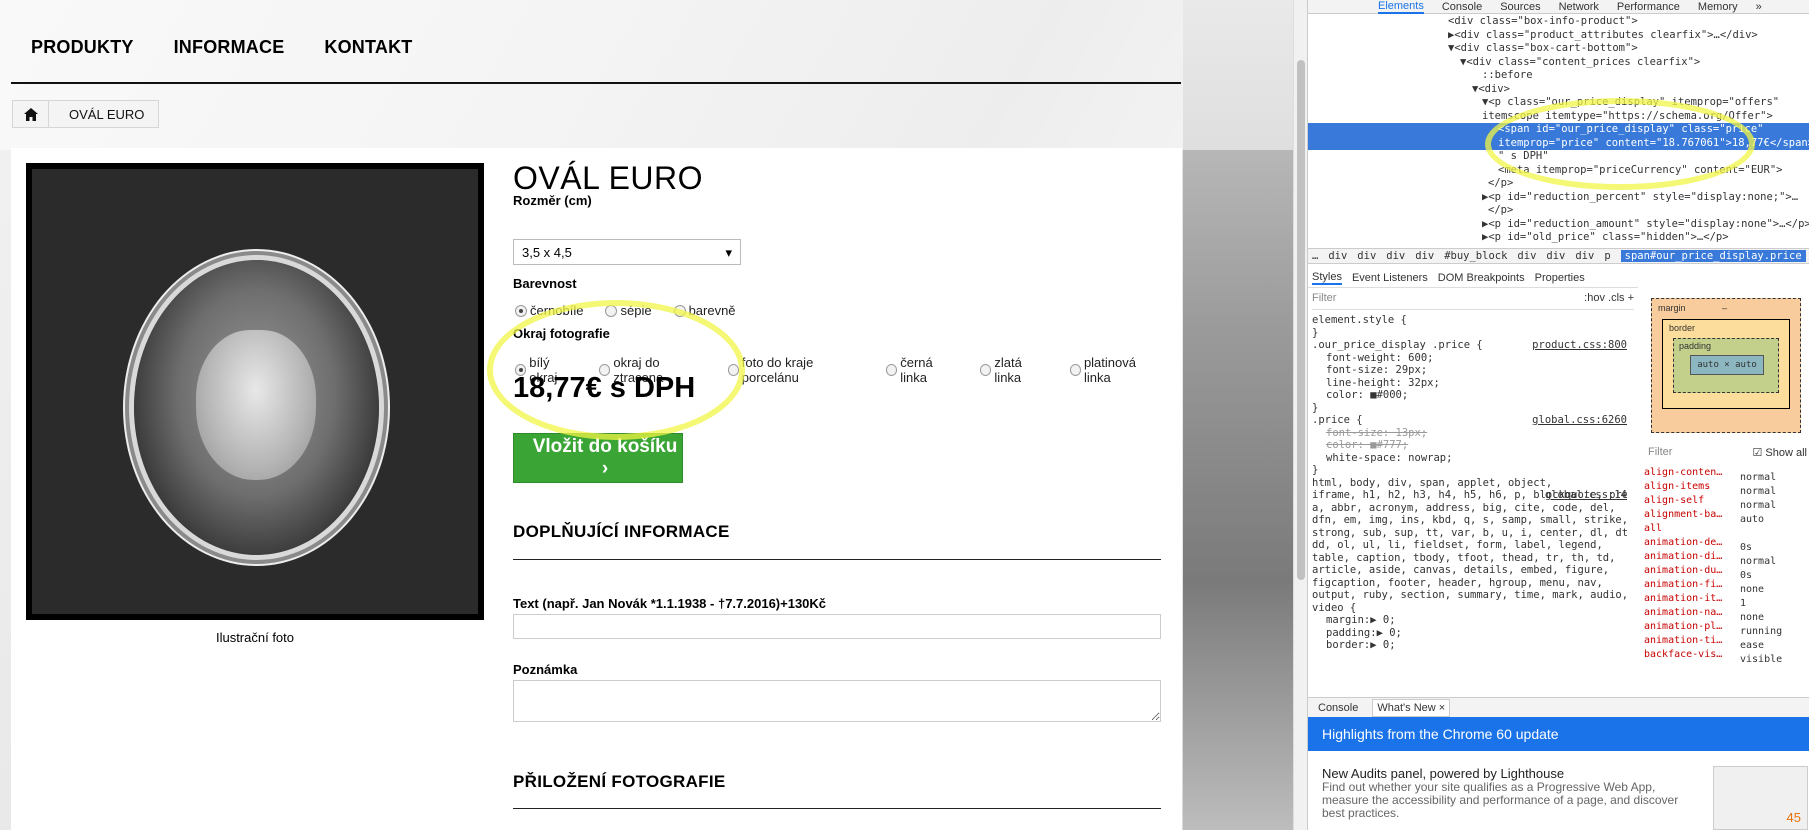  Describe the element at coordinates (1760, 798) in the screenshot. I see `lighthouse-preview-image: 45` at that location.